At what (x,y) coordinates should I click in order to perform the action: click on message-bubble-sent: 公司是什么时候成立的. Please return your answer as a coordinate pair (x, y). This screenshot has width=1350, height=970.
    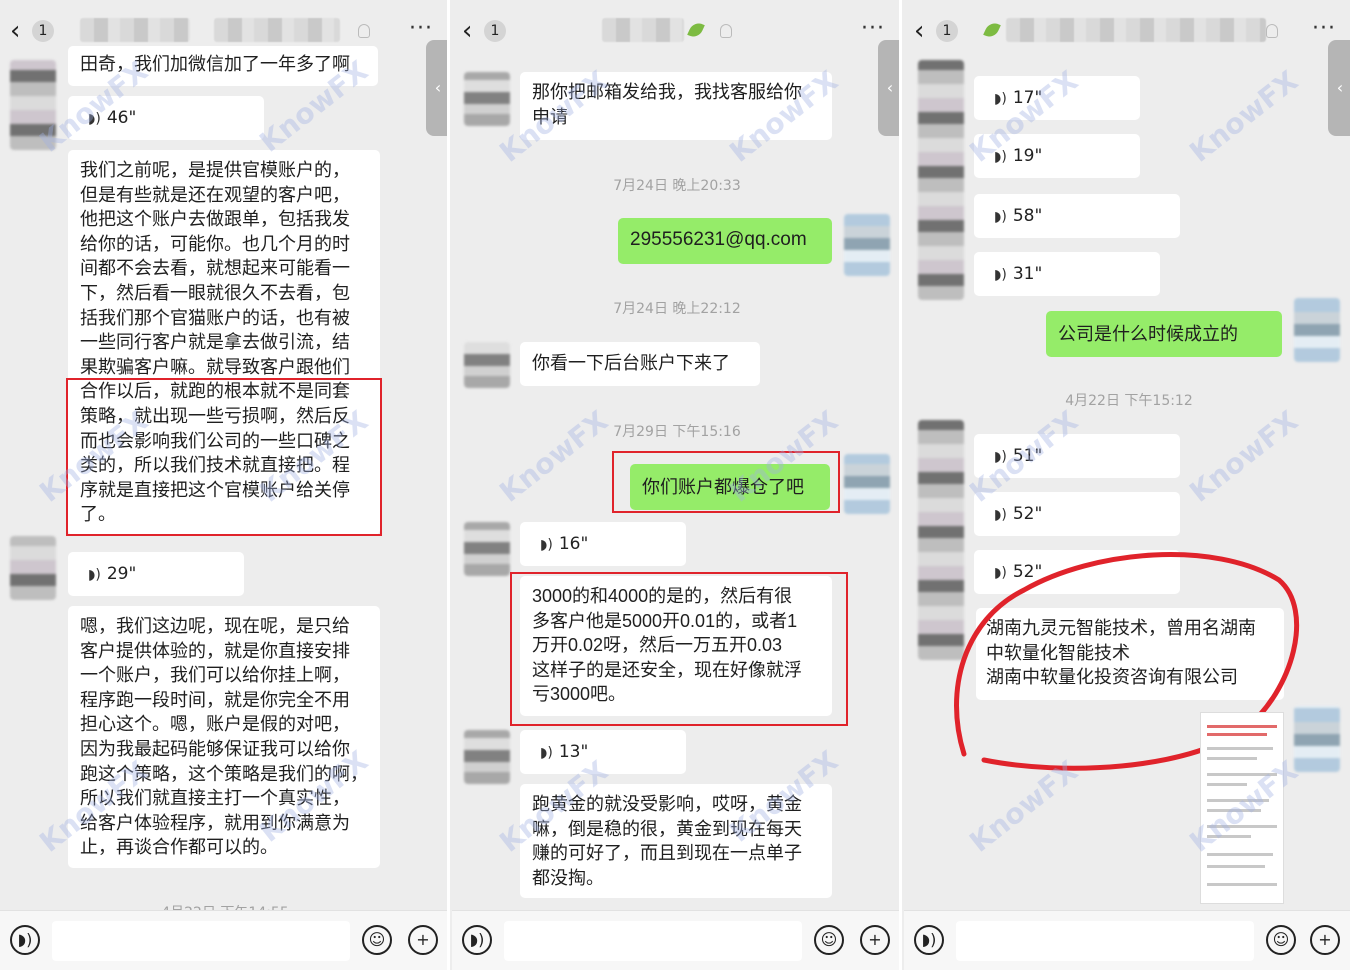
    Looking at the image, I should click on (1164, 334).